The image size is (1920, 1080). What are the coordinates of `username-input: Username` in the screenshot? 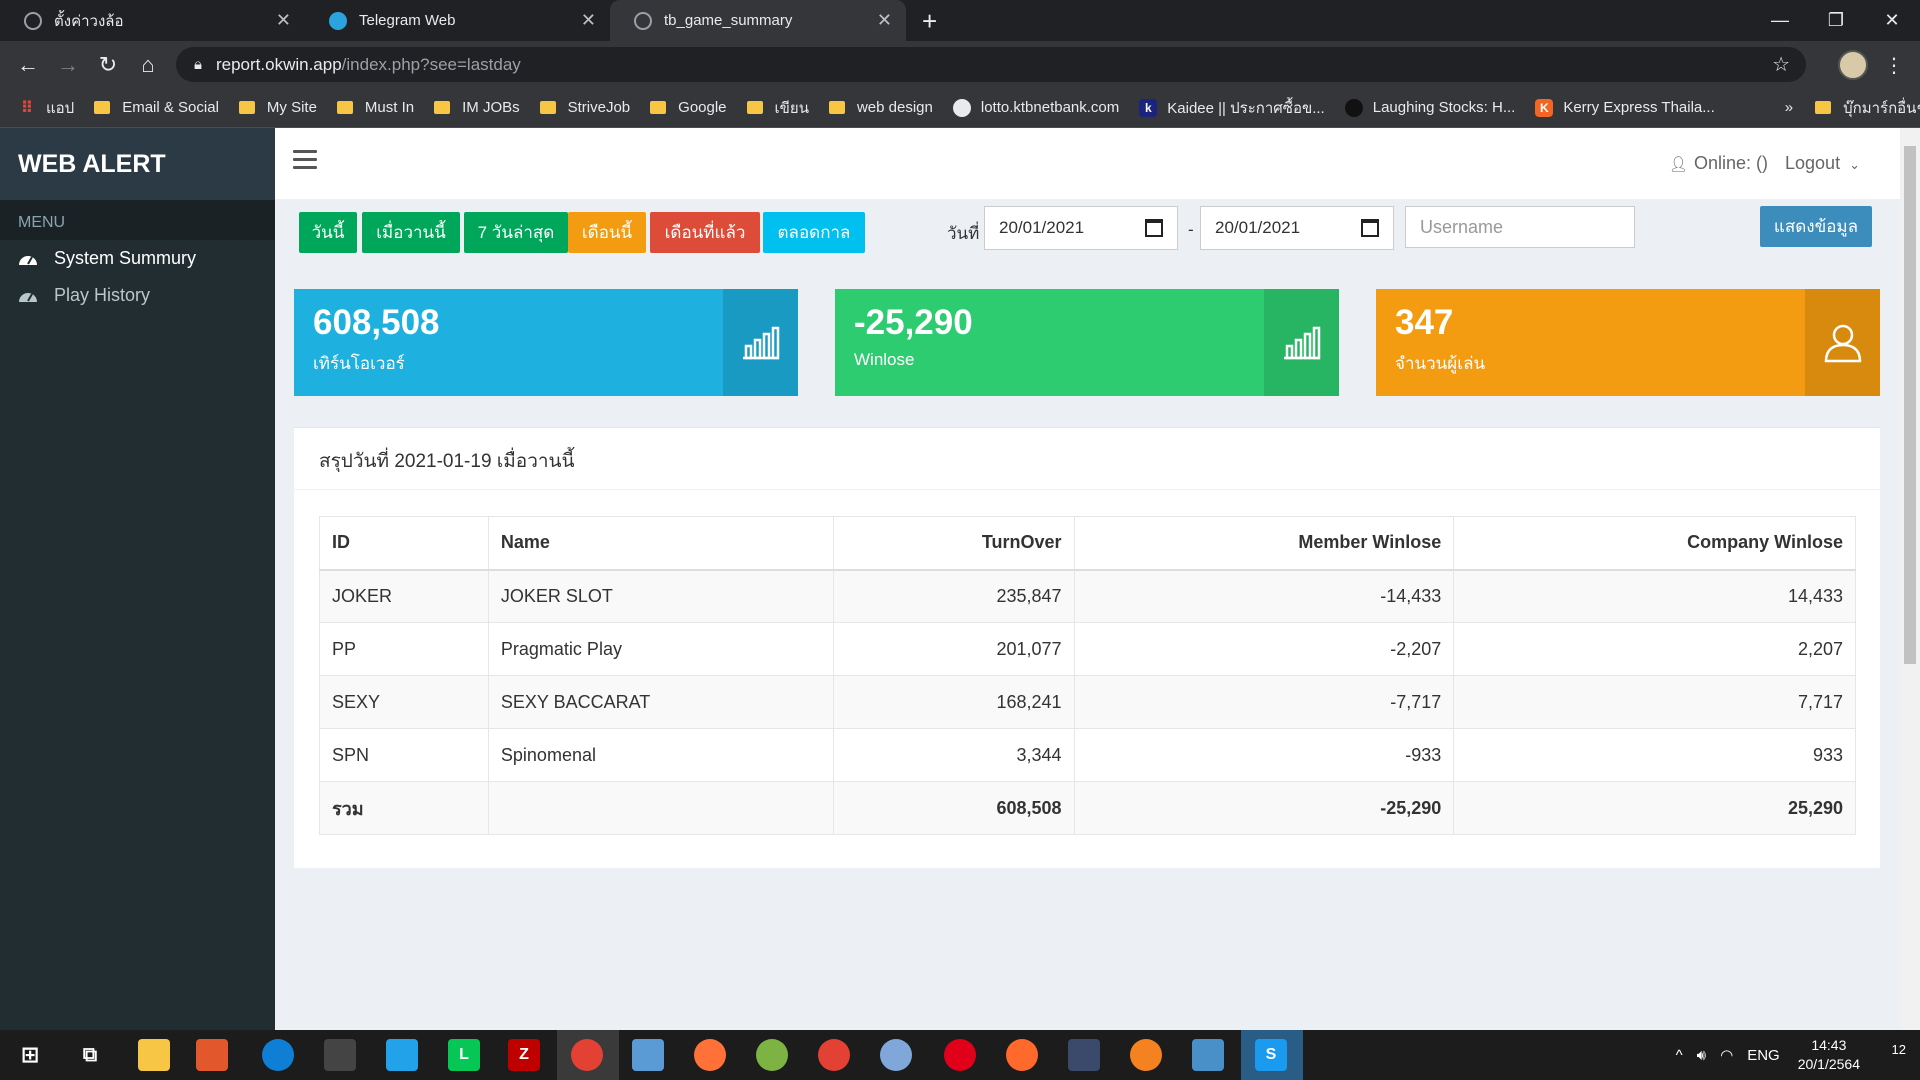 It's located at (1520, 227).